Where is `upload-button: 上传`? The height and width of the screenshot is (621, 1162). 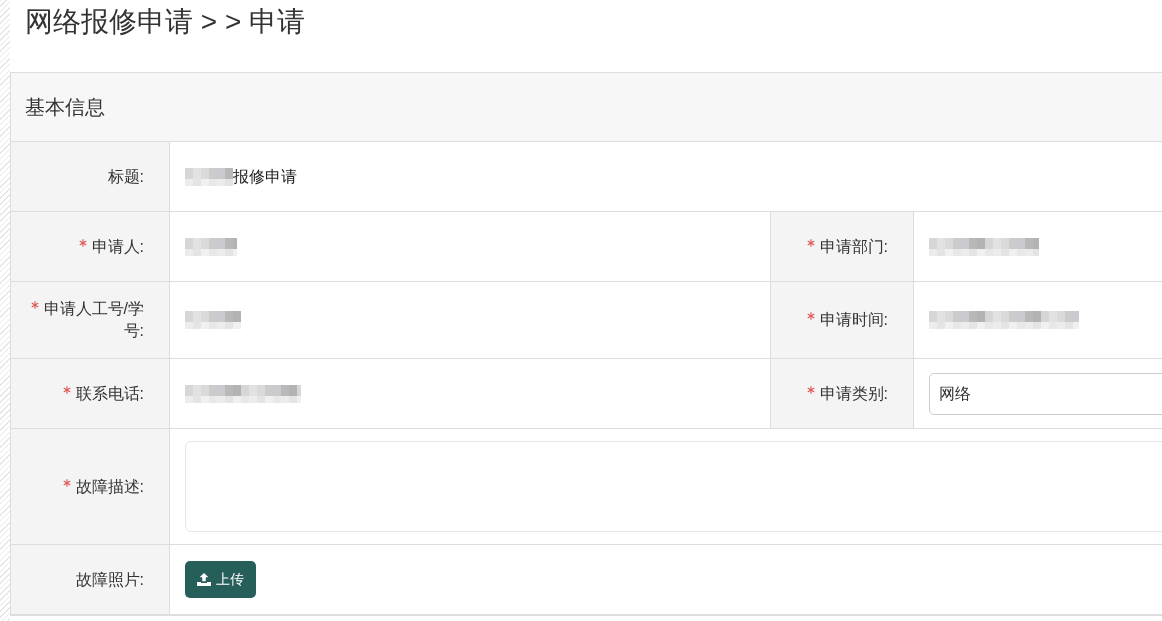 upload-button: 上传 is located at coordinates (220, 579).